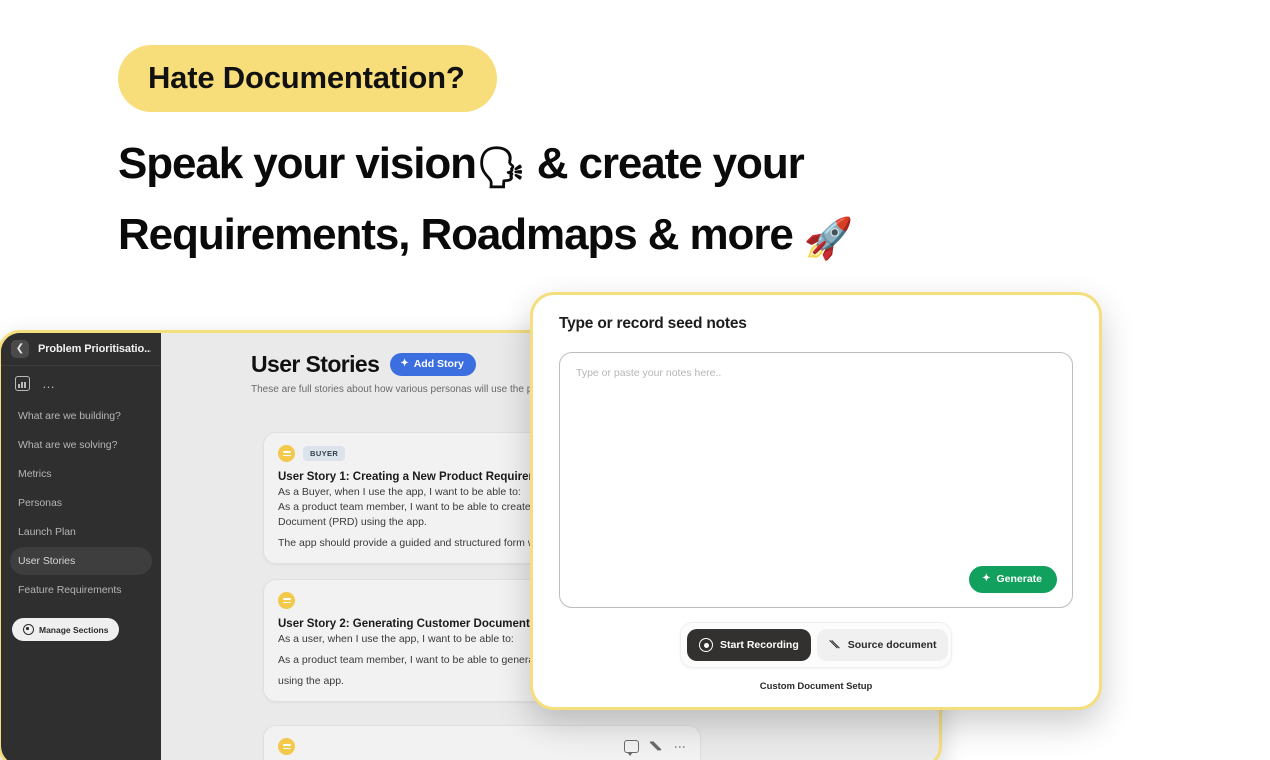  What do you see at coordinates (81, 416) in the screenshot?
I see `sidebar-item-what-are-we-building: What are we building?` at bounding box center [81, 416].